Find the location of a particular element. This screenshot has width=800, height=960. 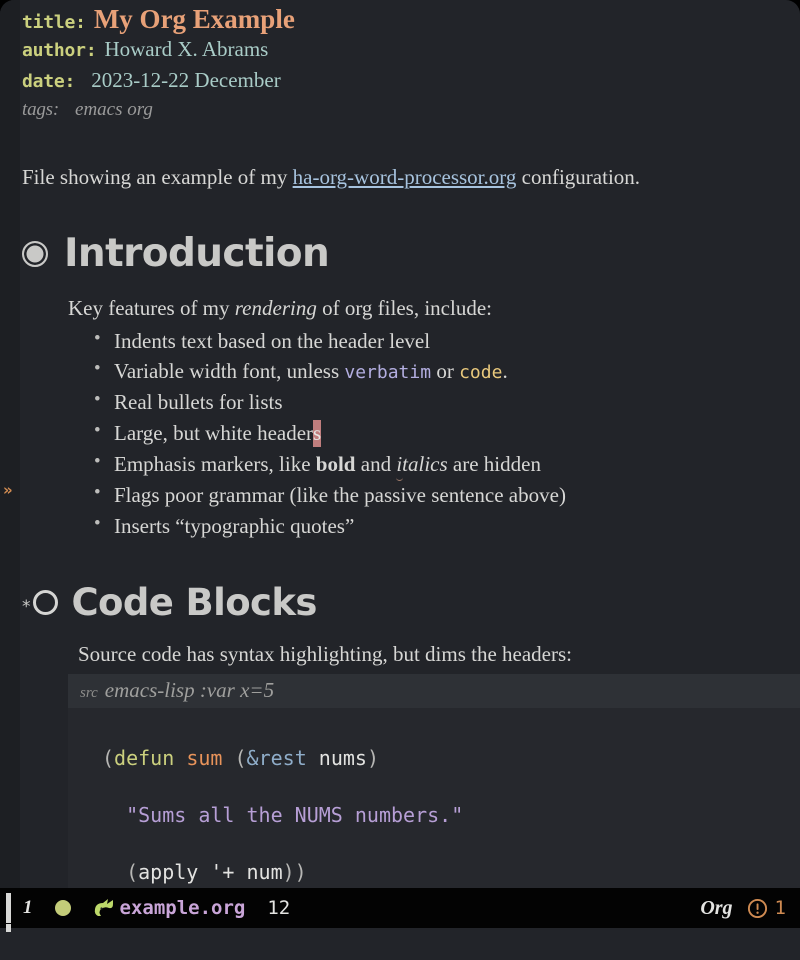

modeline-right-section: Org 1 is located at coordinates (743, 908).